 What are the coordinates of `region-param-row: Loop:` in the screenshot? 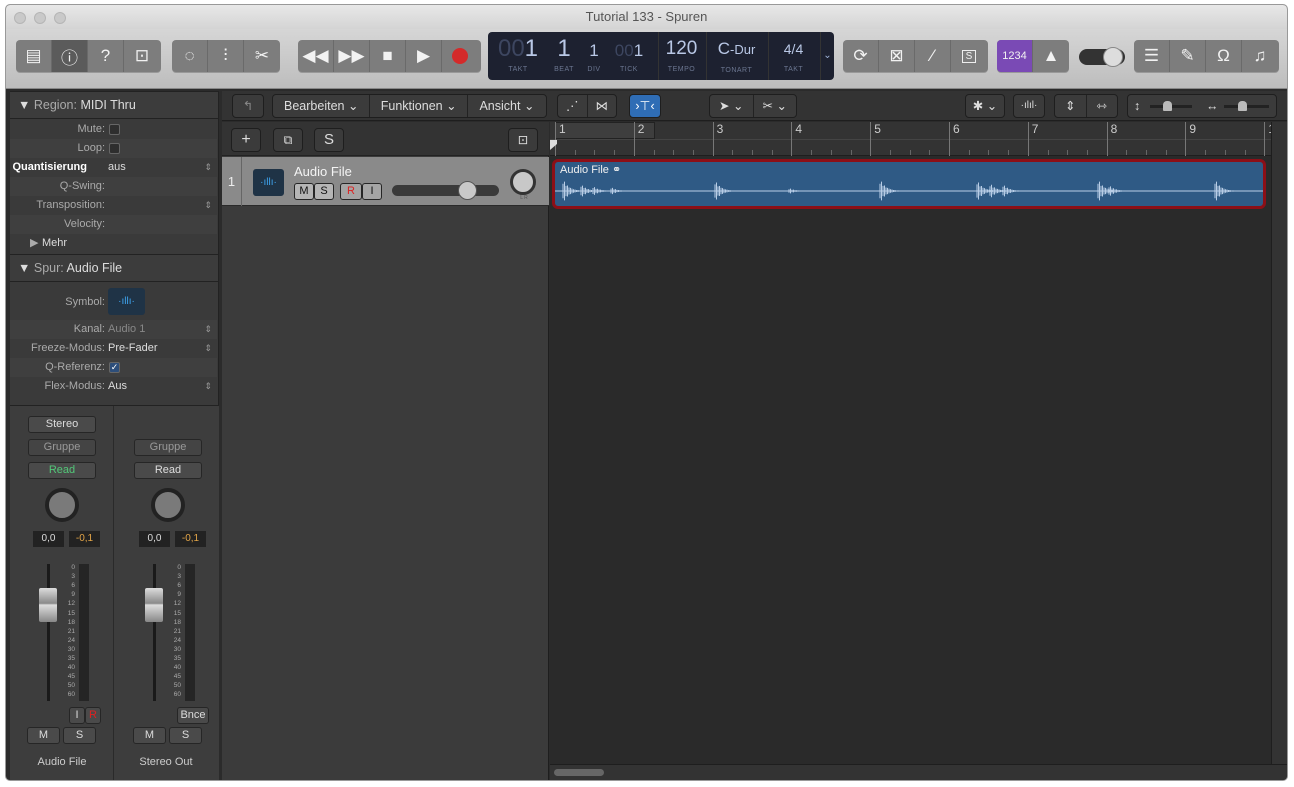 It's located at (113, 148).